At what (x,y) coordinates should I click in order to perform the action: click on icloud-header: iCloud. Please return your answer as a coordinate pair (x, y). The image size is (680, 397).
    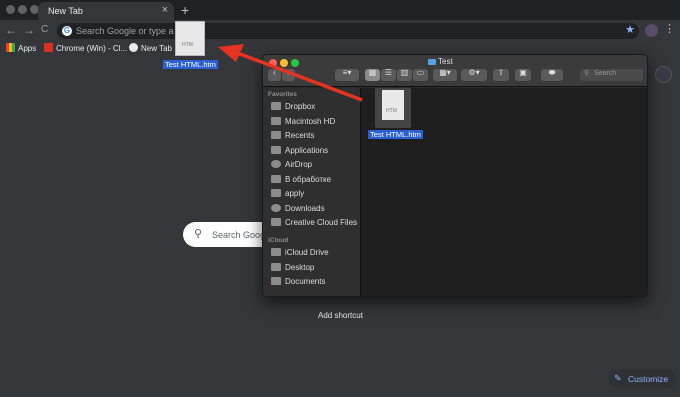
    Looking at the image, I should click on (278, 240).